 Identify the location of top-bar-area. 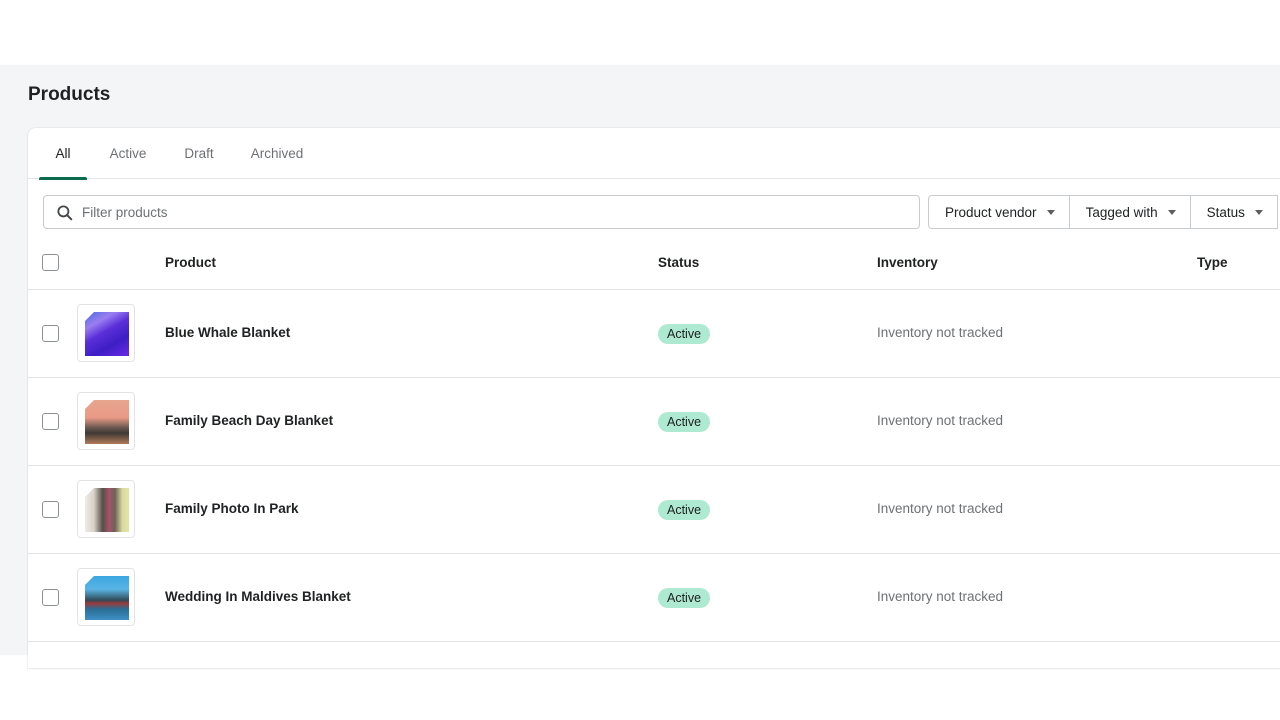
(640, 32).